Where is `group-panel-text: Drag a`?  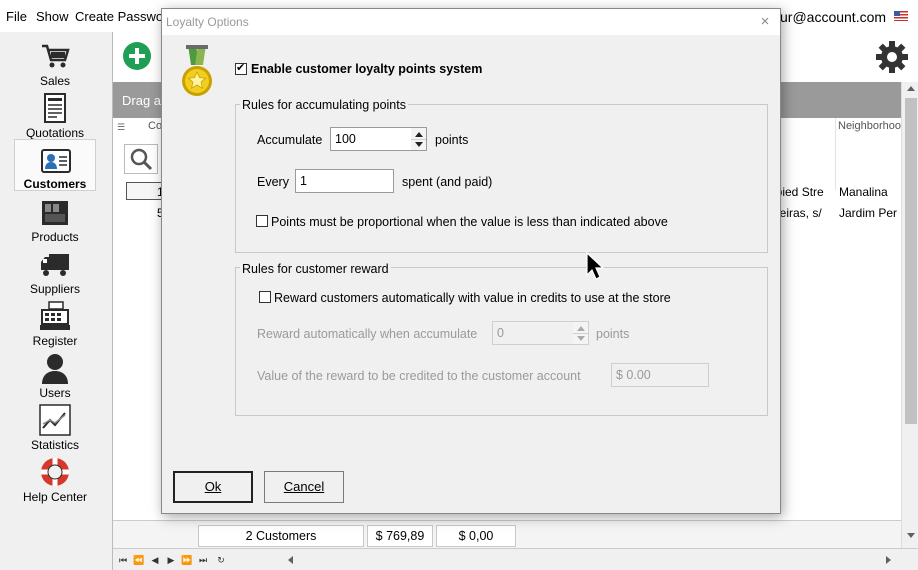
group-panel-text: Drag a is located at coordinates (142, 100).